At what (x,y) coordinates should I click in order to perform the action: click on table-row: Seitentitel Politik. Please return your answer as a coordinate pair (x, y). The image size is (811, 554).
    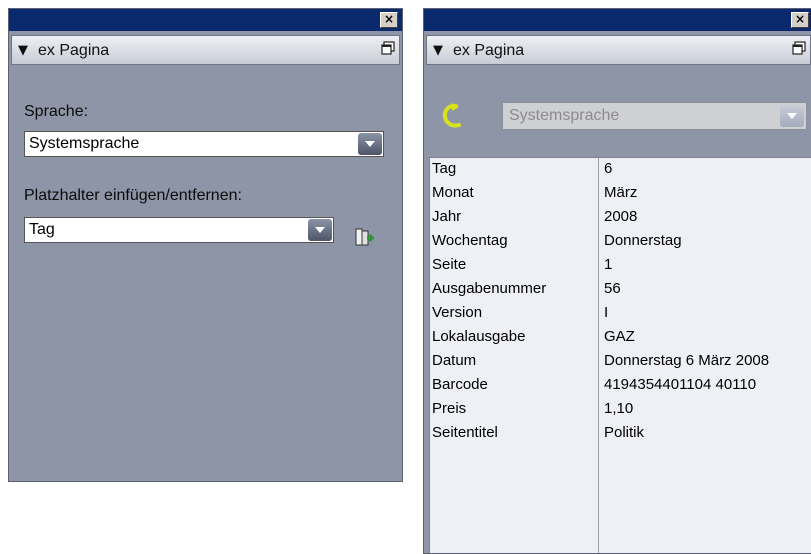
    Looking at the image, I should click on (620, 434).